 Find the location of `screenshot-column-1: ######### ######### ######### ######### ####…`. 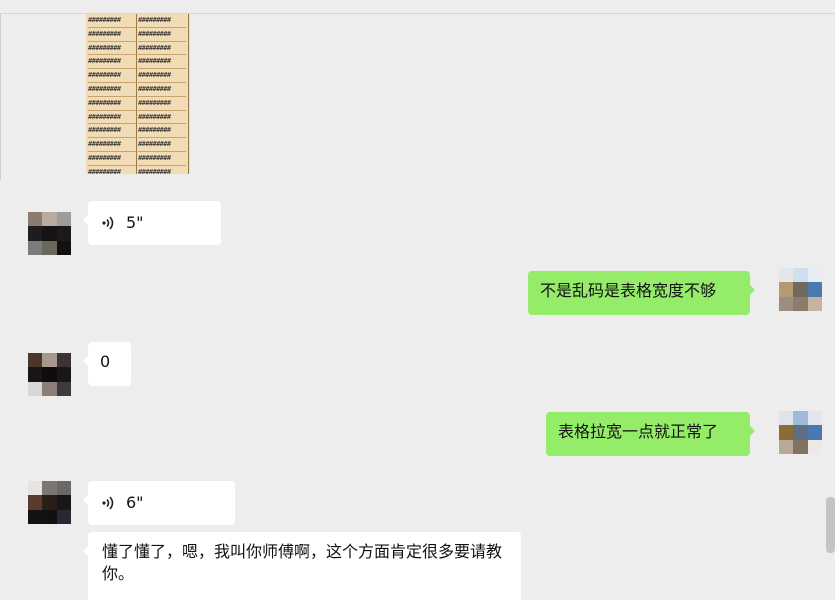

screenshot-column-1: ######### ######### ######### ######### ####… is located at coordinates (112, 94).